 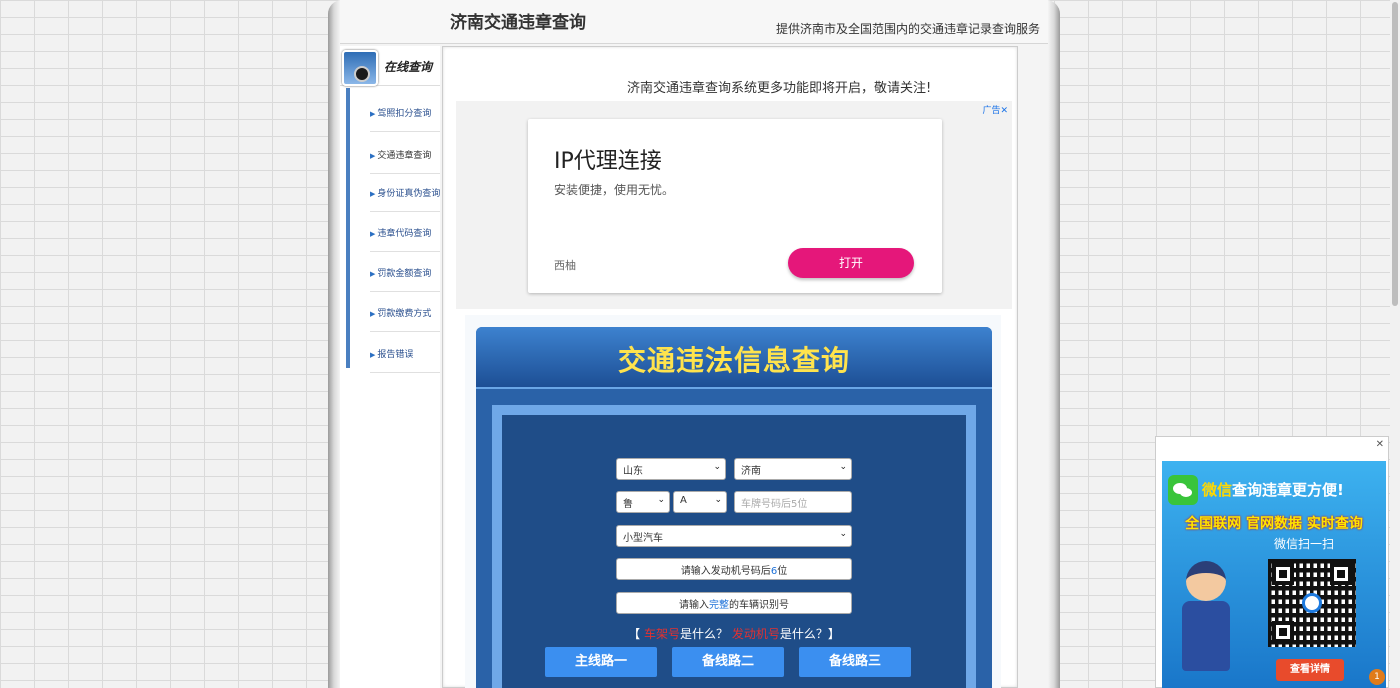 I want to click on ad-title: IP代理连接, so click(x=608, y=161).